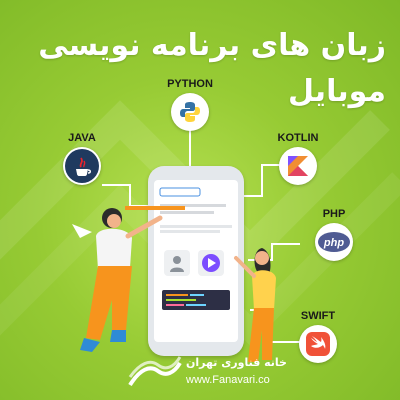 This screenshot has width=400, height=400. I want to click on website-link: www.Fanavari.co, so click(228, 380).